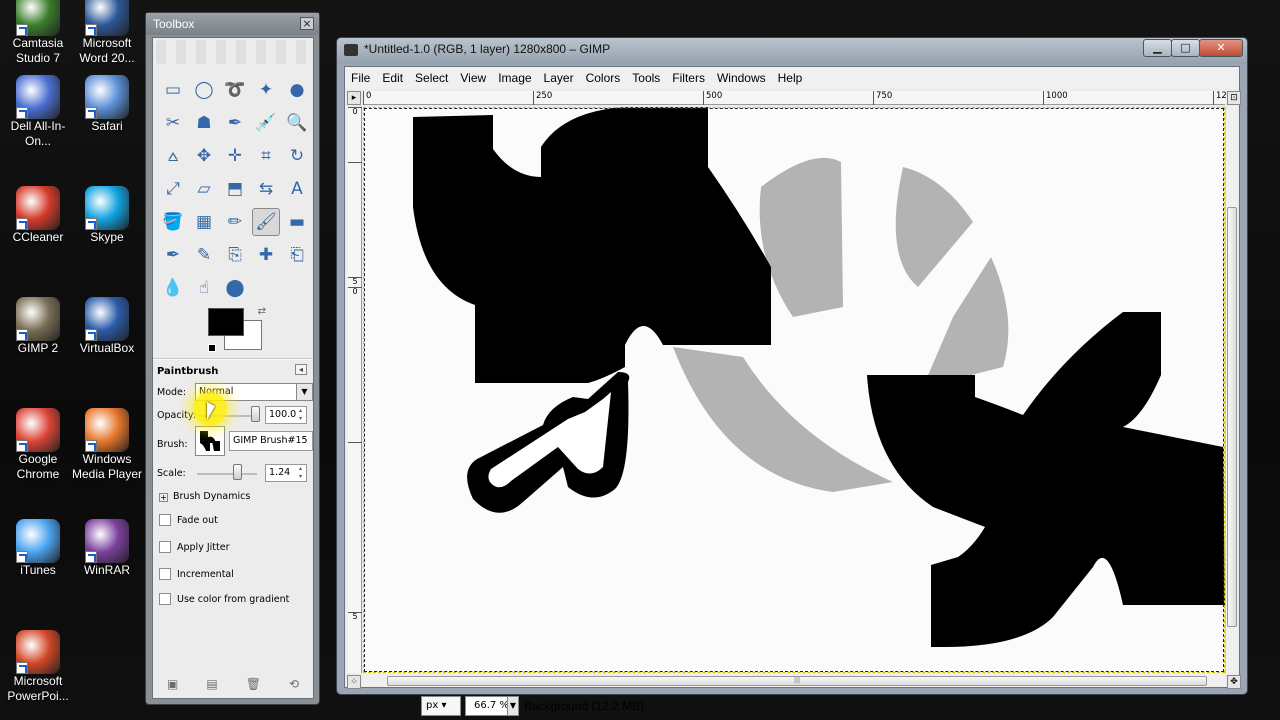  I want to click on restore-options-icon: ▤, so click(211, 684).